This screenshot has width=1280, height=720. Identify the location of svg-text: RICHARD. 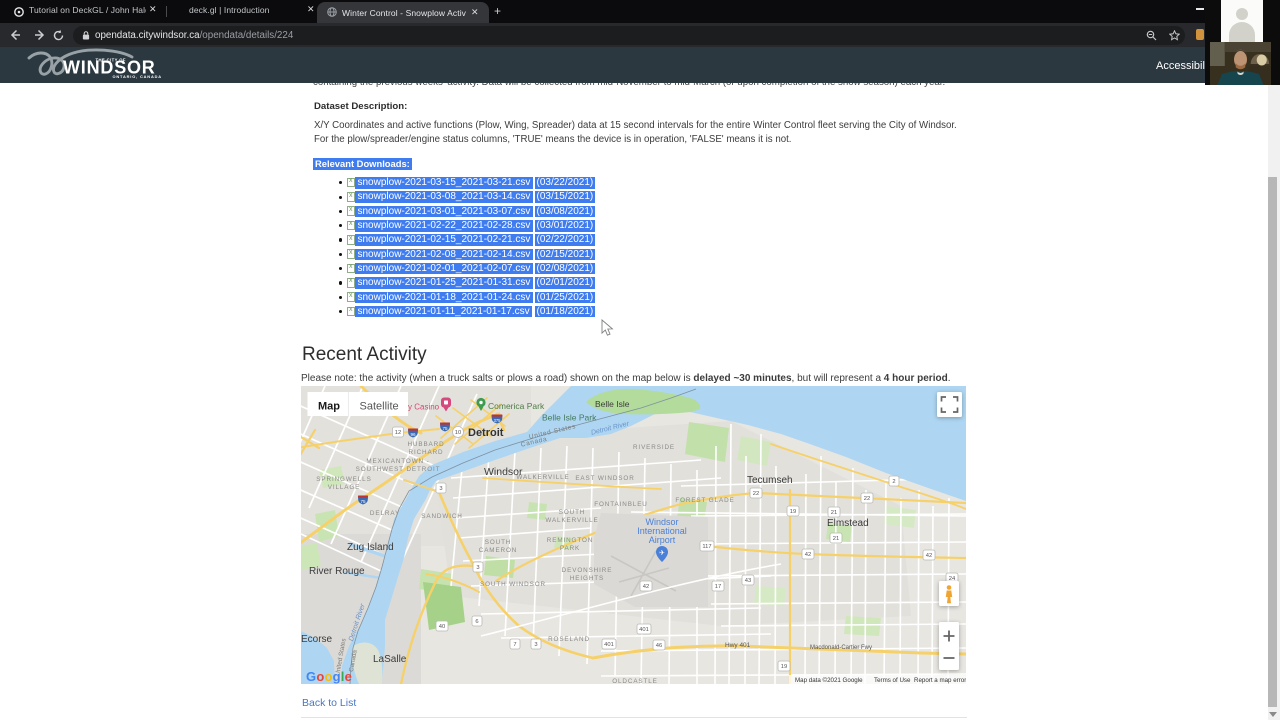
(426, 452).